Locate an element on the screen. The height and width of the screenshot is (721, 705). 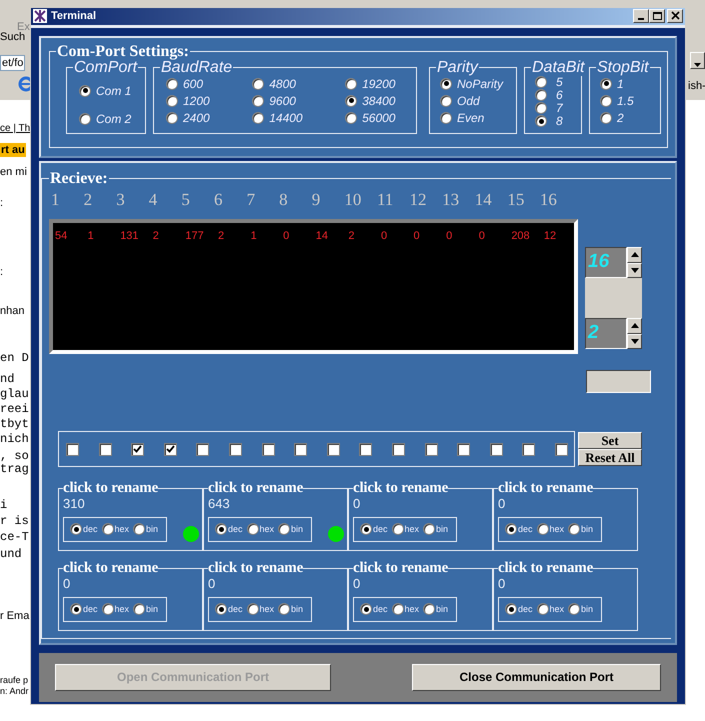
data-value: 131 is located at coordinates (130, 236).